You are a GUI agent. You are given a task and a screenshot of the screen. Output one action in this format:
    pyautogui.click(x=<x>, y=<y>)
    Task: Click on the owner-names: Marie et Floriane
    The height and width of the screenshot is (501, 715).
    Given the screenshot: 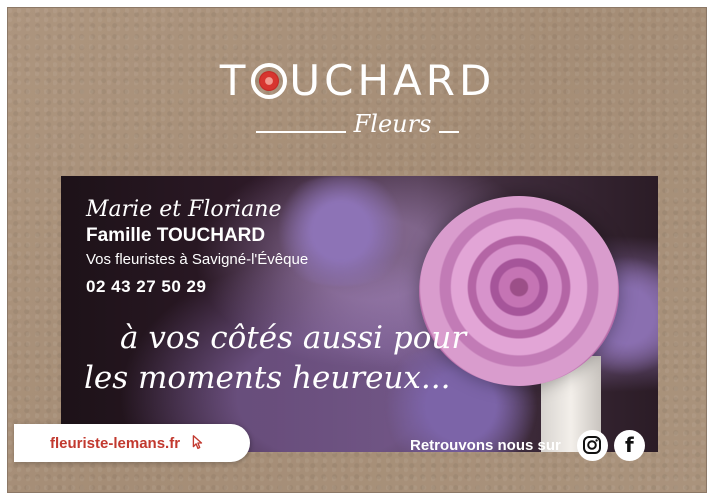 What is the action you would take?
    pyautogui.click(x=184, y=209)
    